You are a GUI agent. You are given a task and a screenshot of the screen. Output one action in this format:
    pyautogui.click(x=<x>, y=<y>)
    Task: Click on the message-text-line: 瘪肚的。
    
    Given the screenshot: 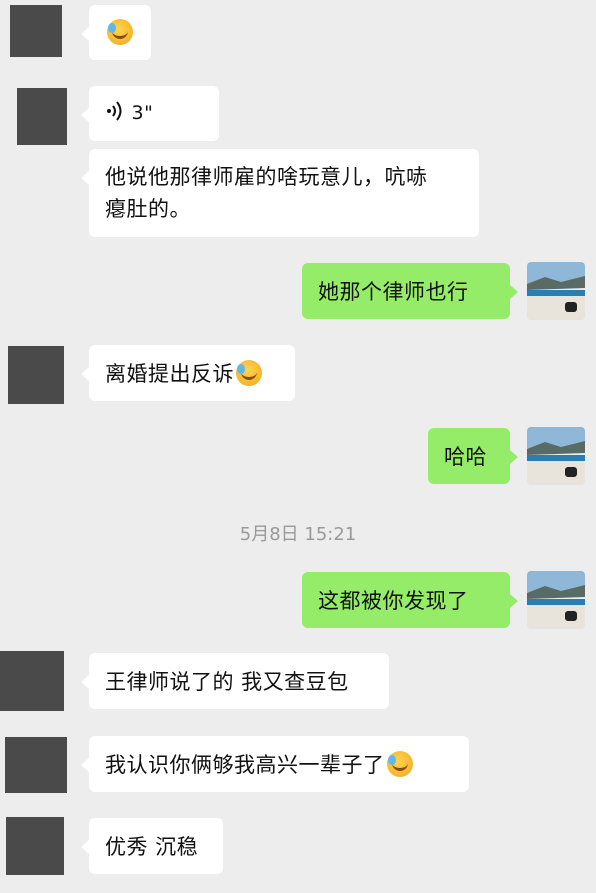 What is the action you would take?
    pyautogui.click(x=148, y=209)
    